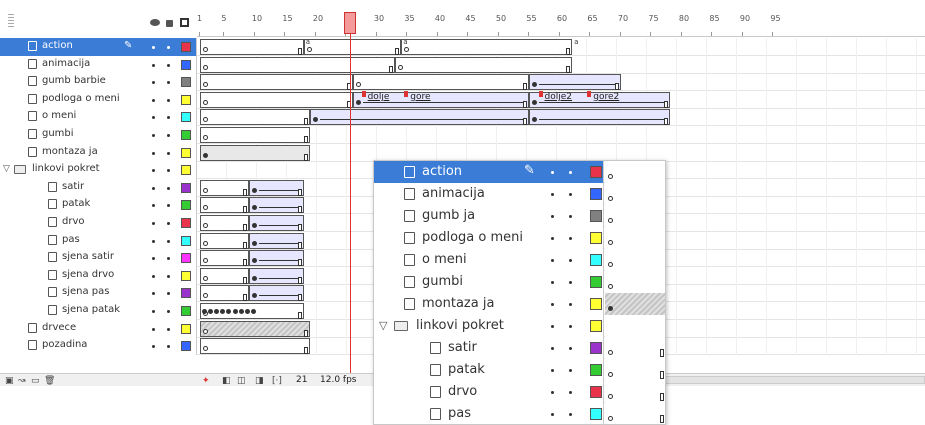 The width and height of the screenshot is (925, 425). What do you see at coordinates (206, 381) in the screenshot?
I see `center-frame-icon: ✦` at bounding box center [206, 381].